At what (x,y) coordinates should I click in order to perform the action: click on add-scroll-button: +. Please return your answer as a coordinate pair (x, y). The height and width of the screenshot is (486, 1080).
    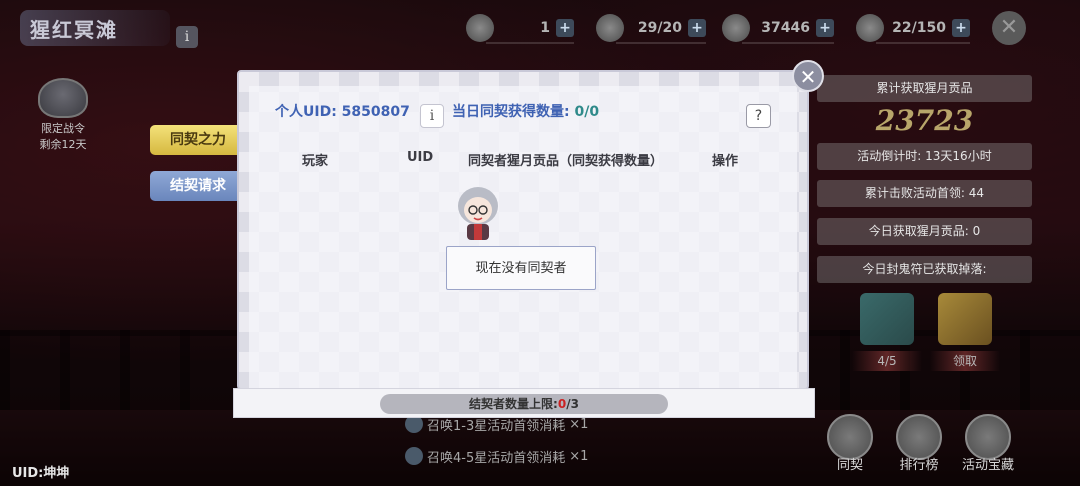
    Looking at the image, I should click on (565, 28).